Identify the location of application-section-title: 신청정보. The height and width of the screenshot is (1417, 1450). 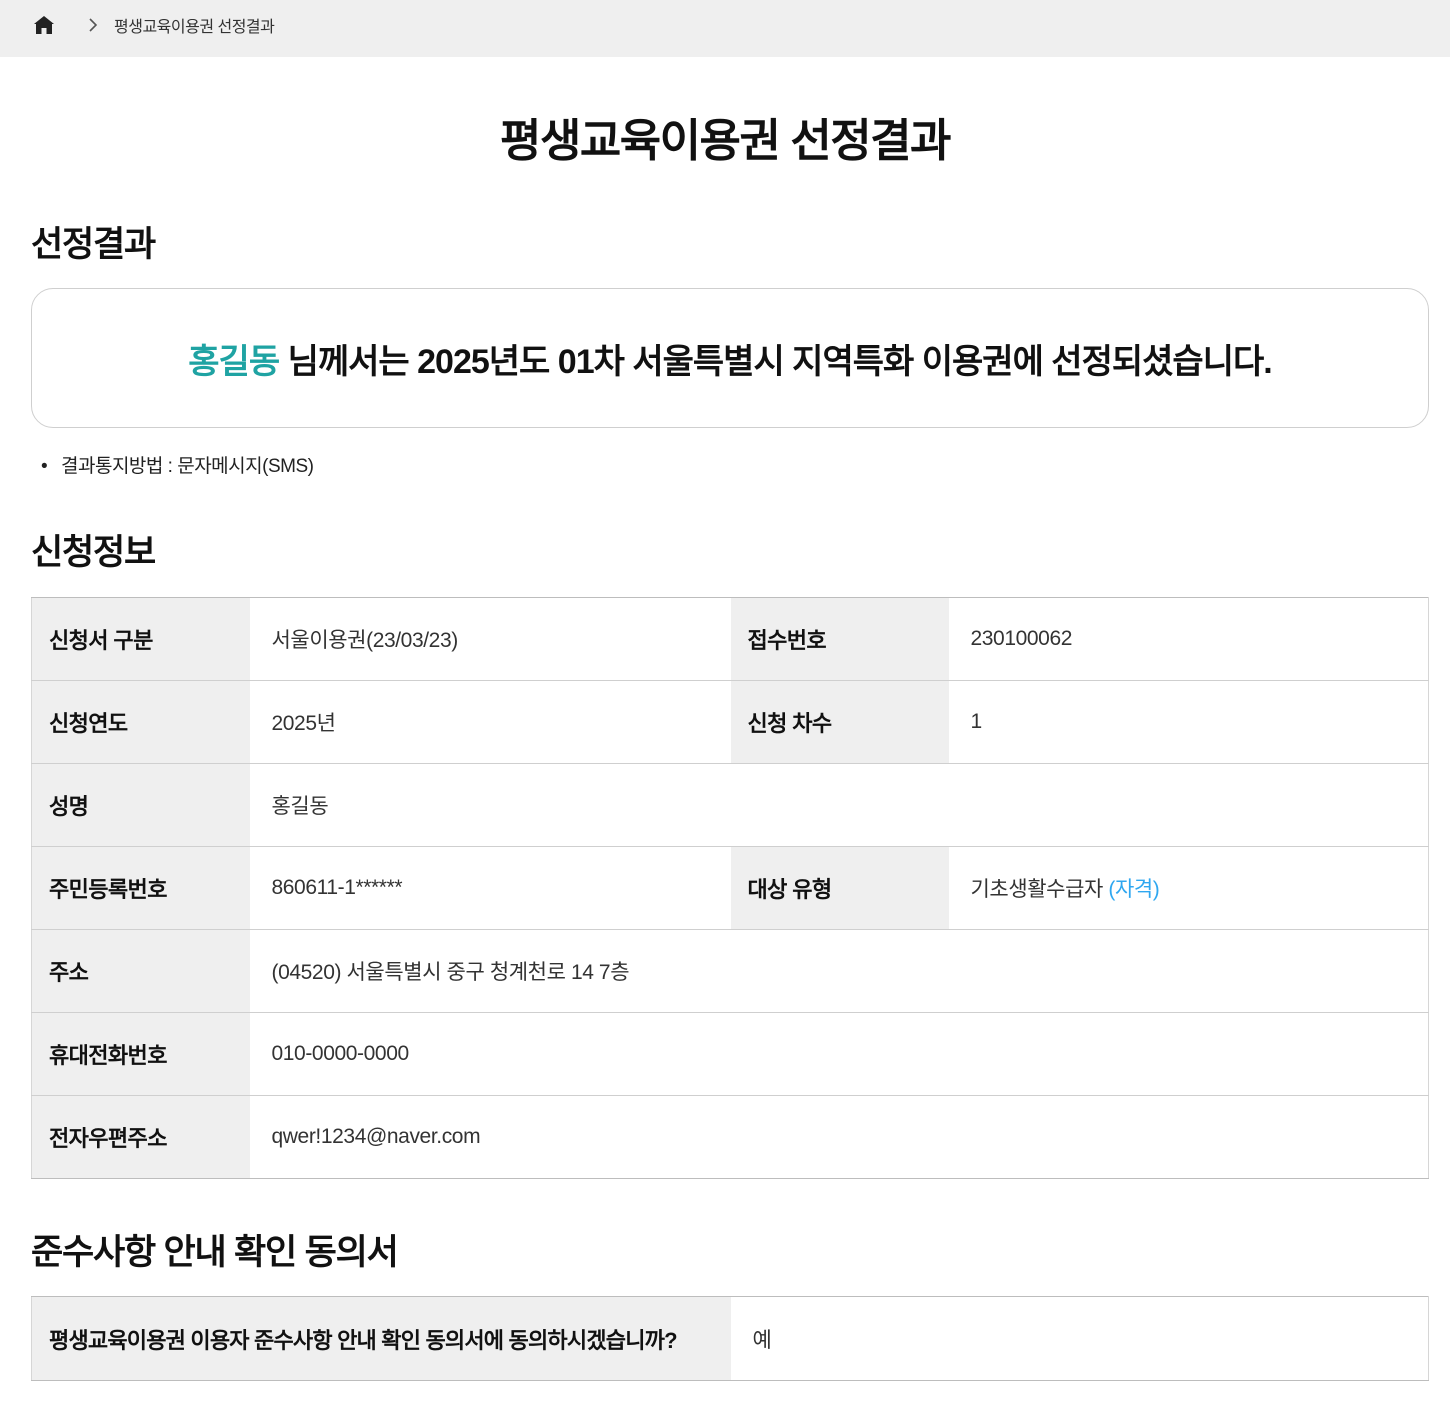
(93, 552).